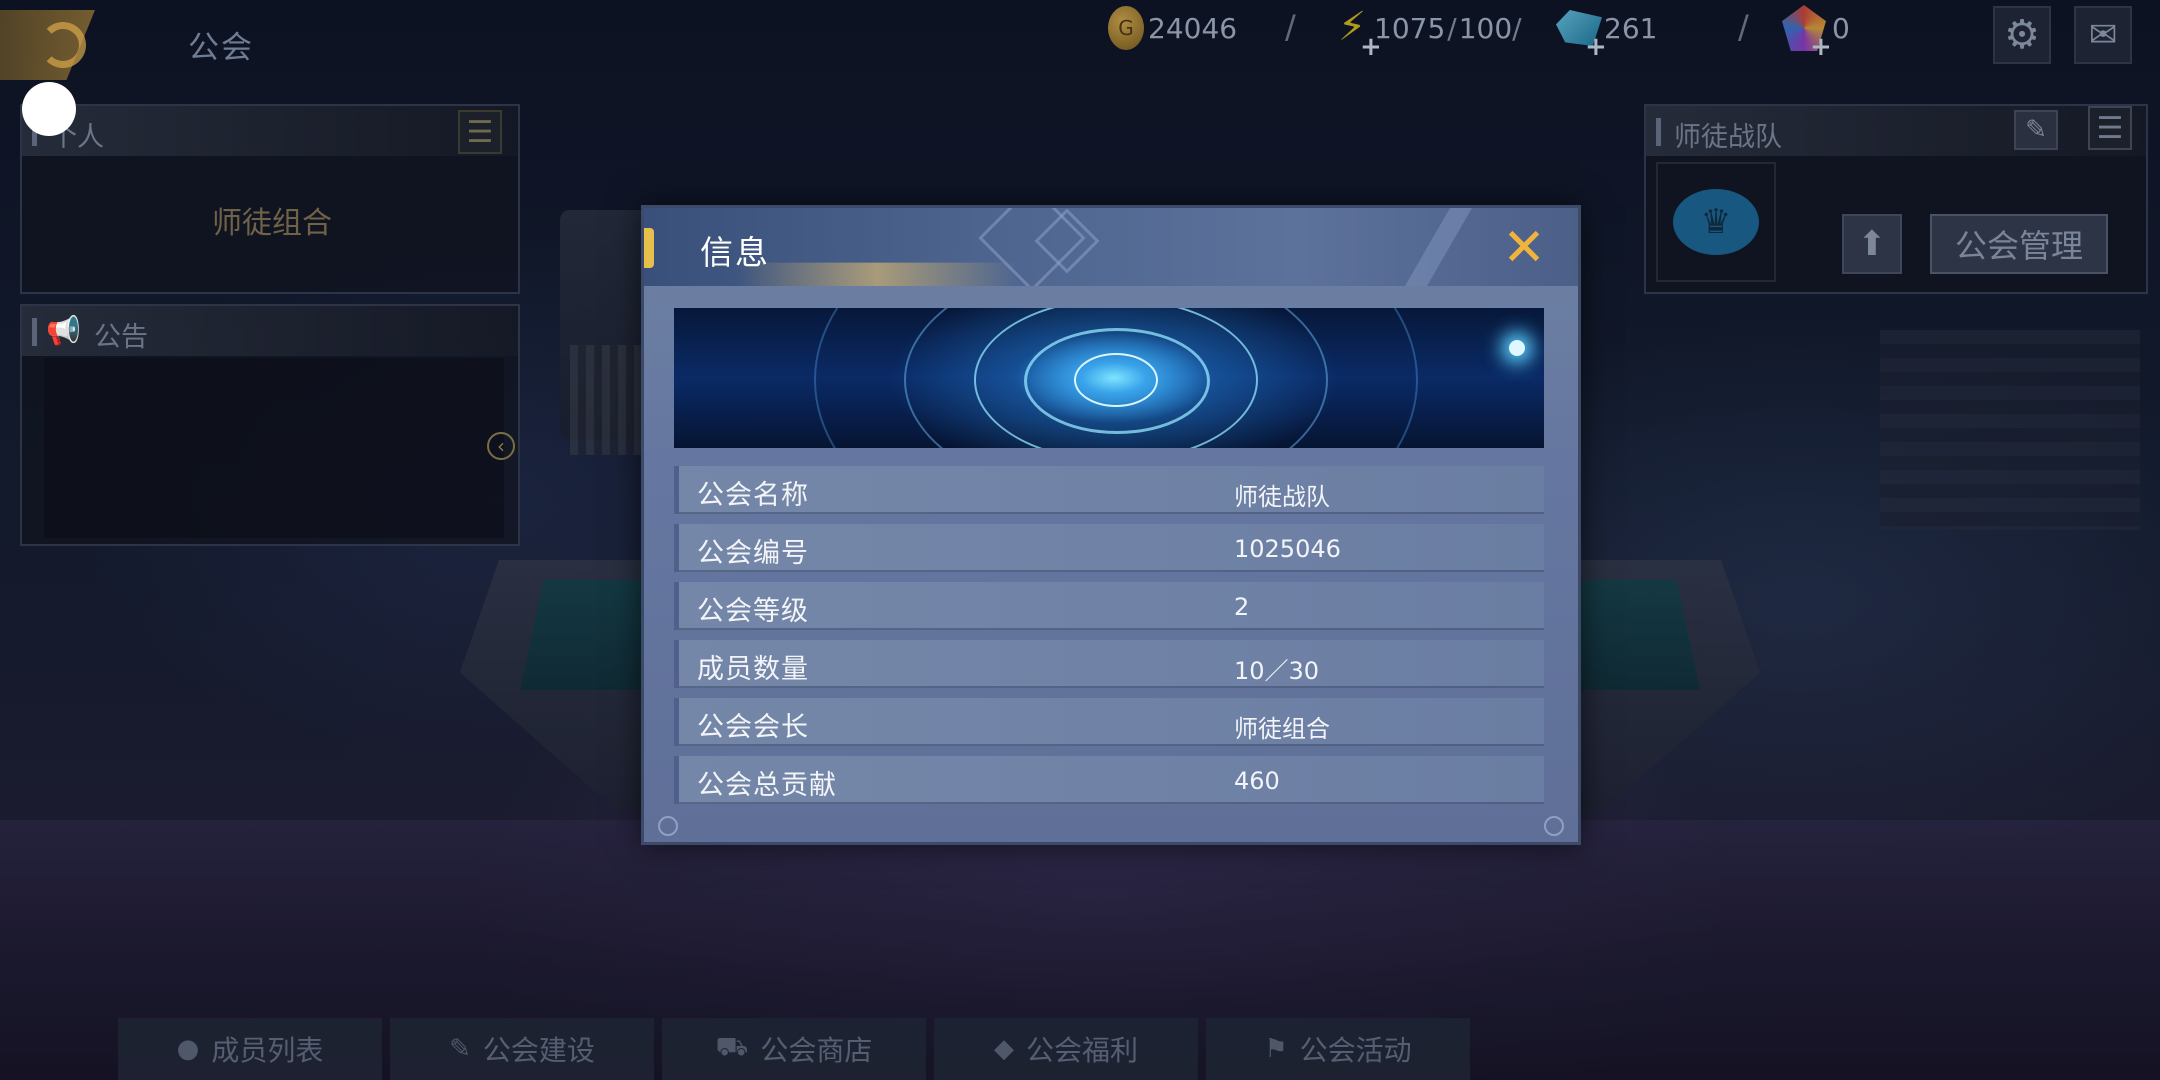 This screenshot has width=2160, height=1080. What do you see at coordinates (1003, 1049) in the screenshot?
I see `gift-icon: ◆` at bounding box center [1003, 1049].